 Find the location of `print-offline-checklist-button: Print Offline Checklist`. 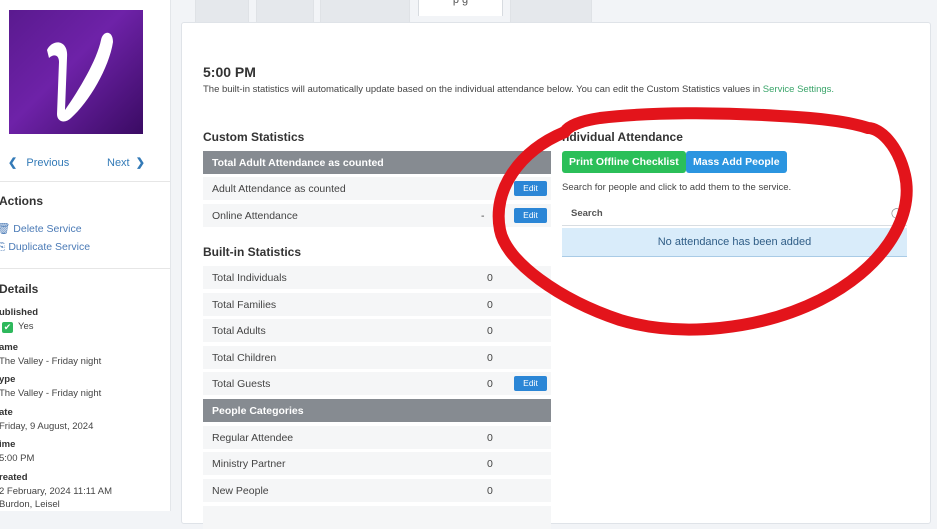

print-offline-checklist-button: Print Offline Checklist is located at coordinates (624, 162).